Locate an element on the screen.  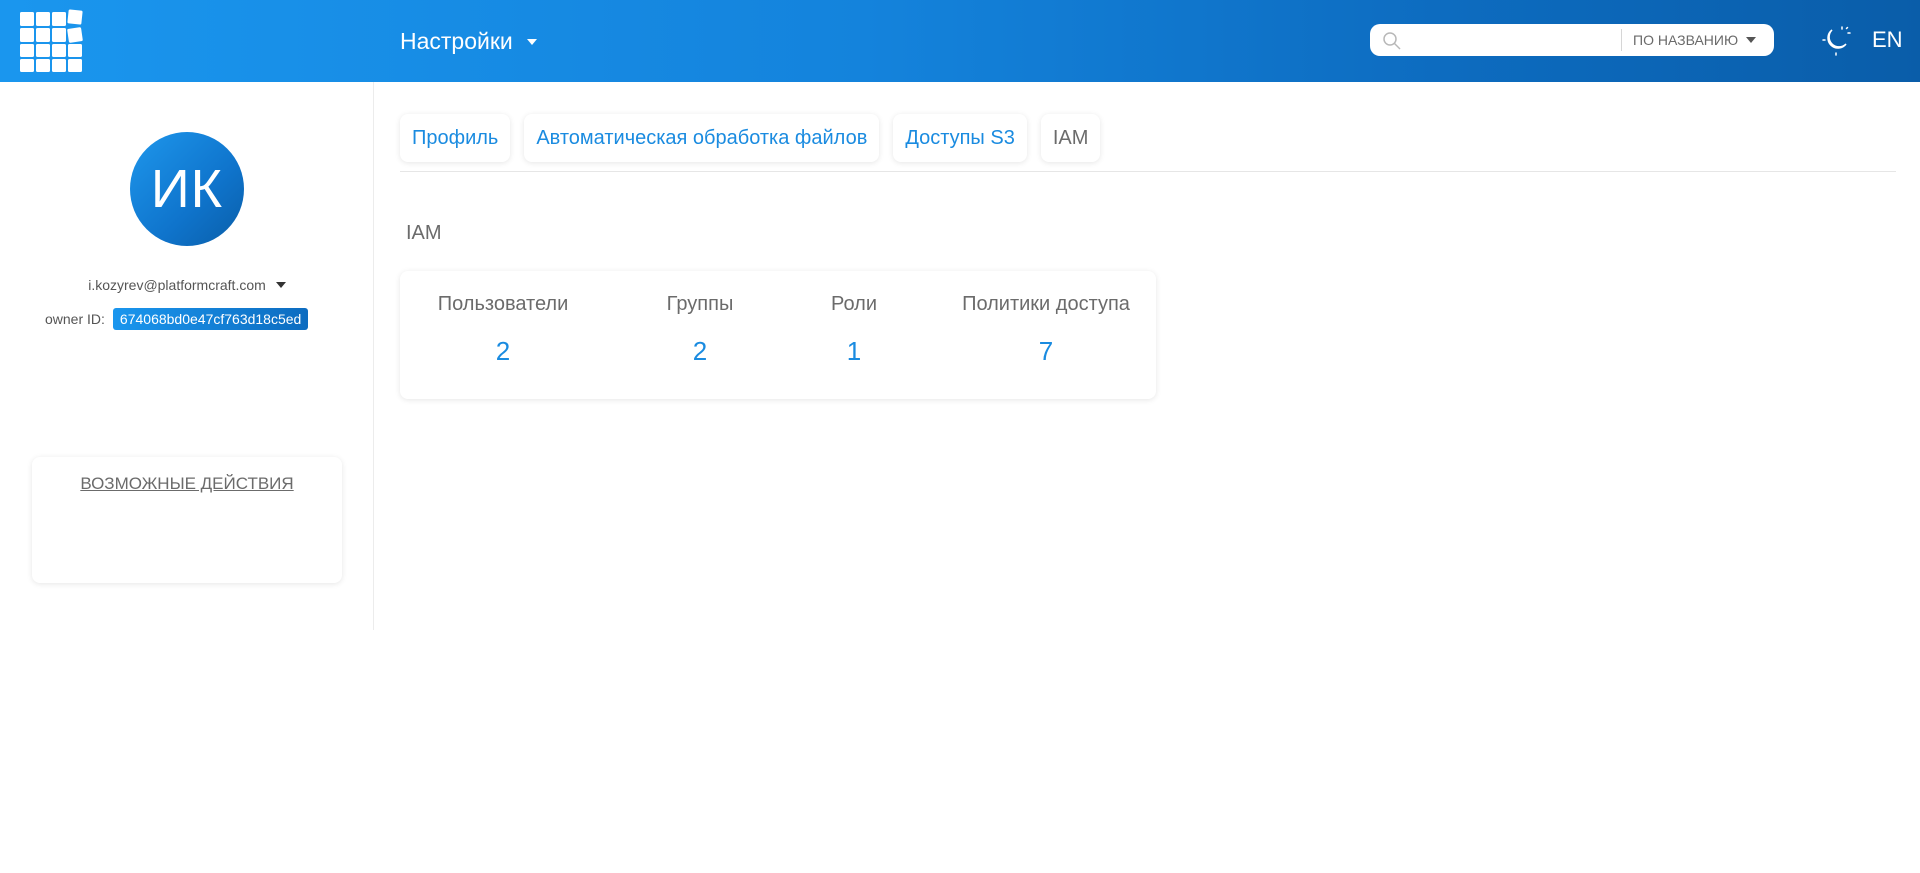
stat-roles: Роли 1 is located at coordinates (854, 330).